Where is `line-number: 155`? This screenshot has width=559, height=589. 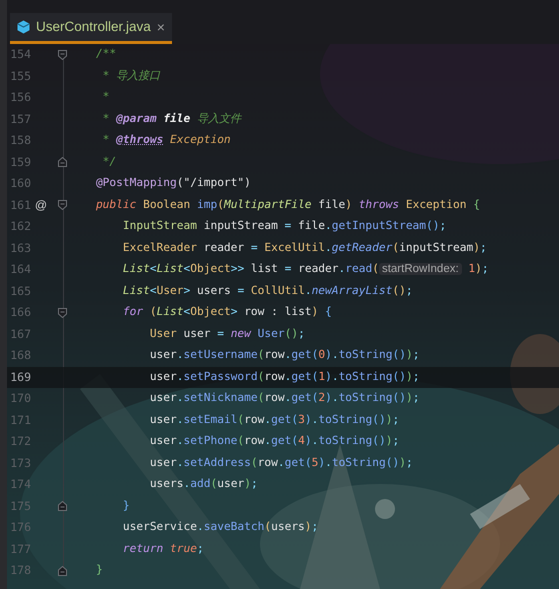
line-number: 155 is located at coordinates (20, 76).